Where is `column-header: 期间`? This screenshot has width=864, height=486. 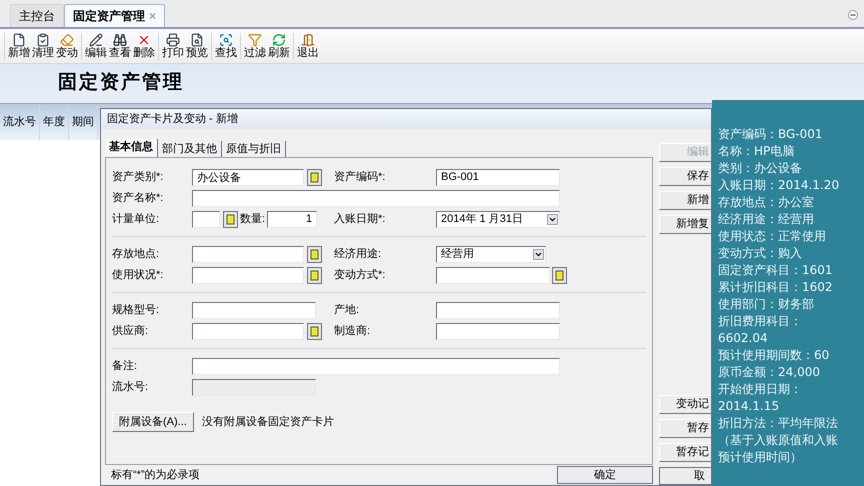
column-header: 期间 is located at coordinates (83, 122).